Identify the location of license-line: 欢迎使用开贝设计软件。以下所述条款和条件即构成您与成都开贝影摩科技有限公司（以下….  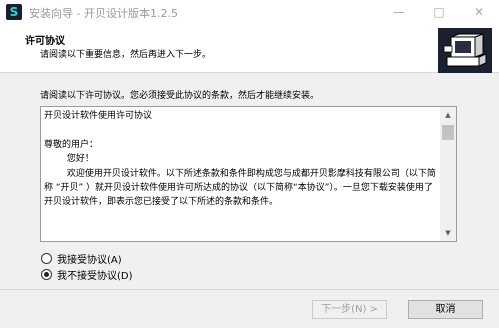
(240, 188).